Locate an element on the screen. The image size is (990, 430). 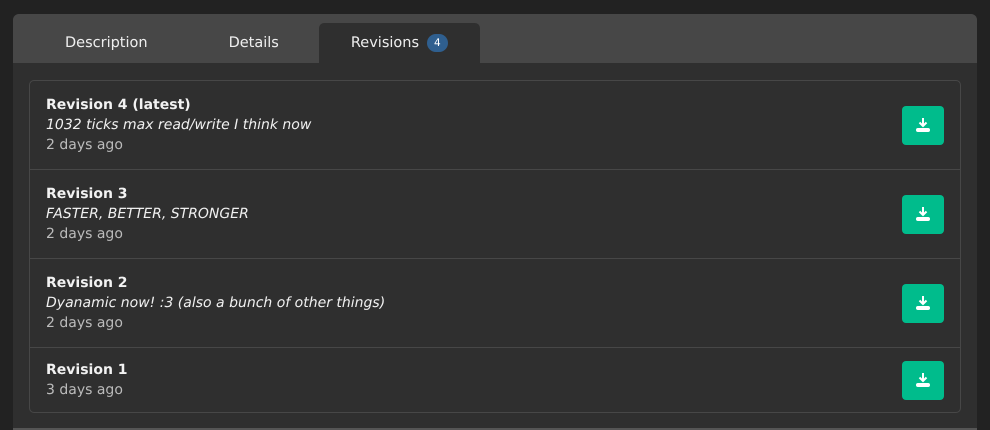
revision-message: Dyanamic now! :3 (also a bunch of other things) is located at coordinates (216, 303).